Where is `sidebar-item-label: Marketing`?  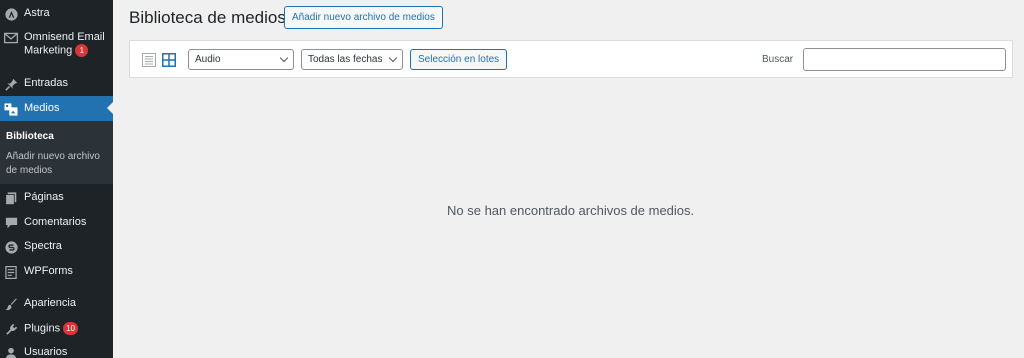 sidebar-item-label: Marketing is located at coordinates (48, 50).